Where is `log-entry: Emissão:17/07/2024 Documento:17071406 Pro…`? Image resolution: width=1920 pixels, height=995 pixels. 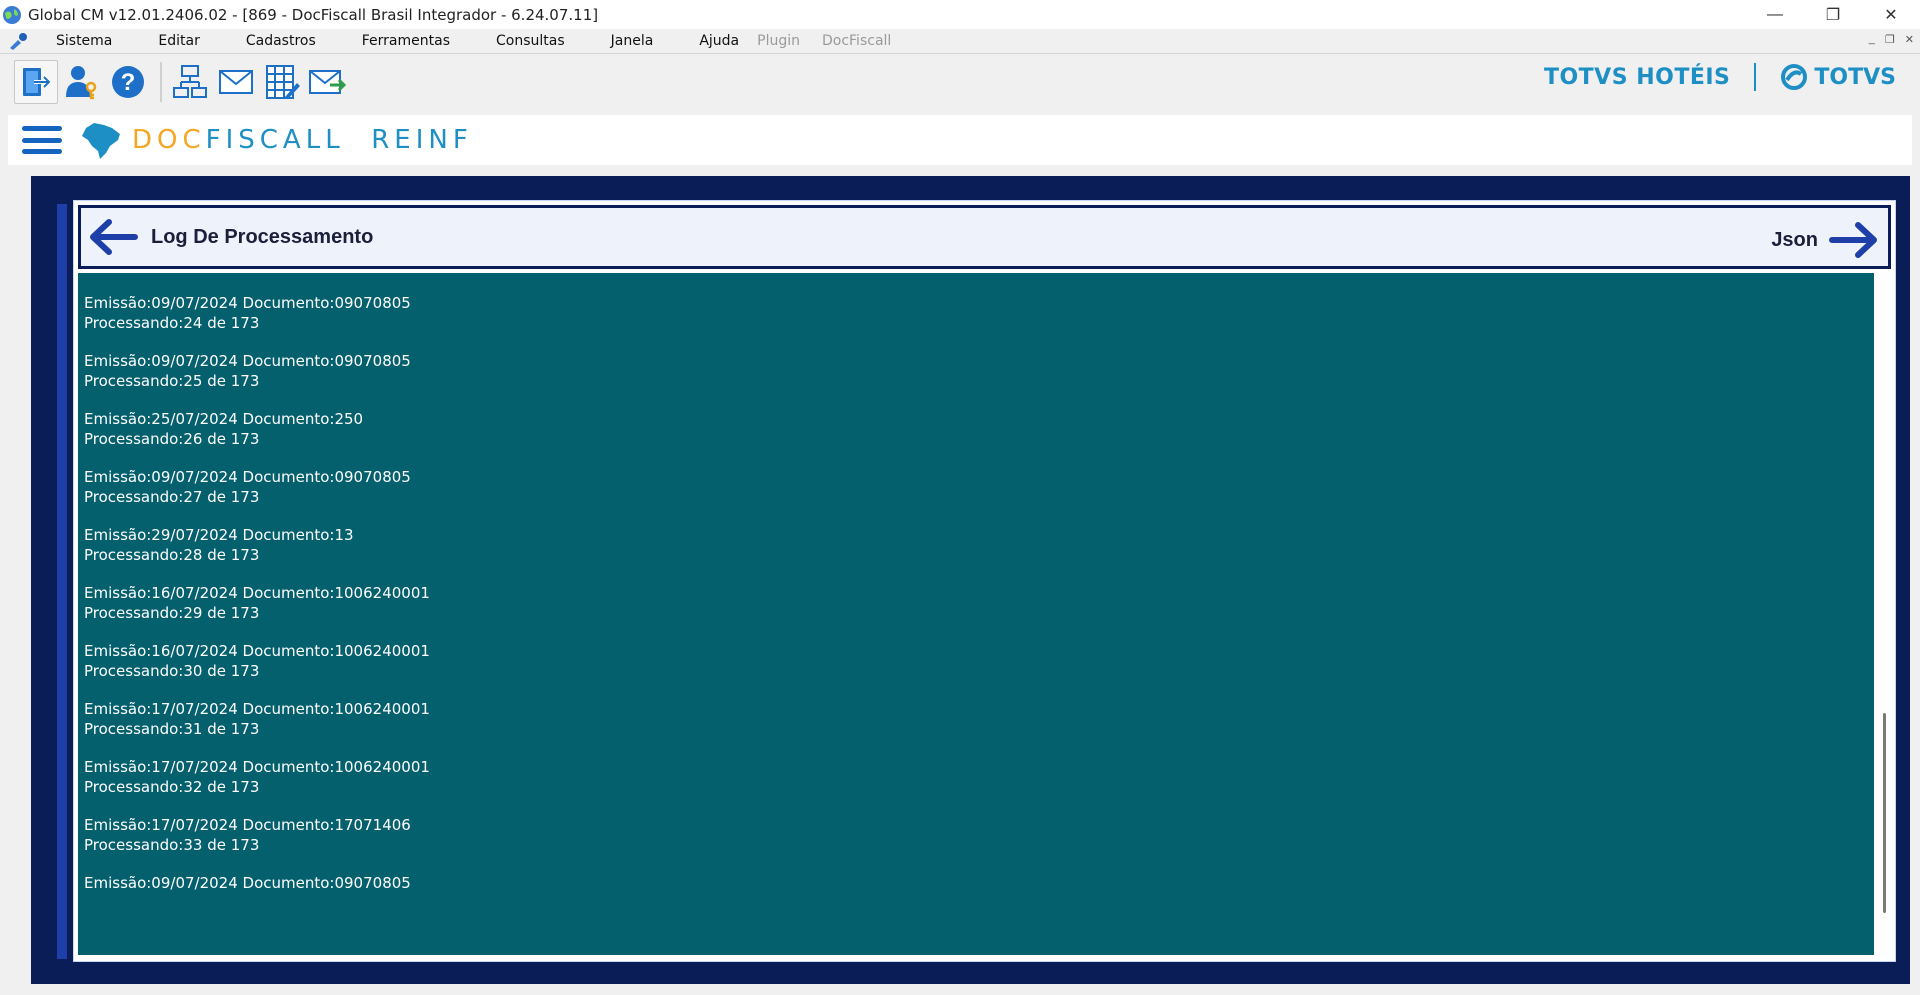
log-entry: Emissão:17/07/2024 Documento:17071406 Pro… is located at coordinates (979, 835).